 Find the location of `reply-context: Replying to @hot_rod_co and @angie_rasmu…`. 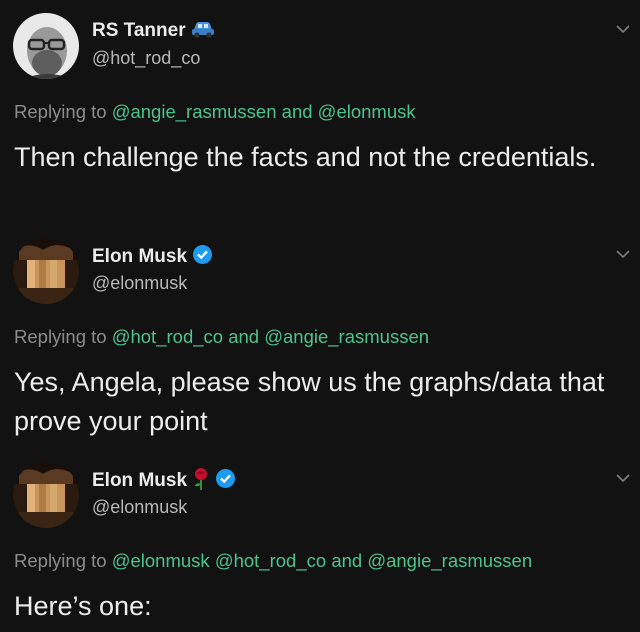

reply-context: Replying to @hot_rod_co and @angie_rasmu… is located at coordinates (221, 337).